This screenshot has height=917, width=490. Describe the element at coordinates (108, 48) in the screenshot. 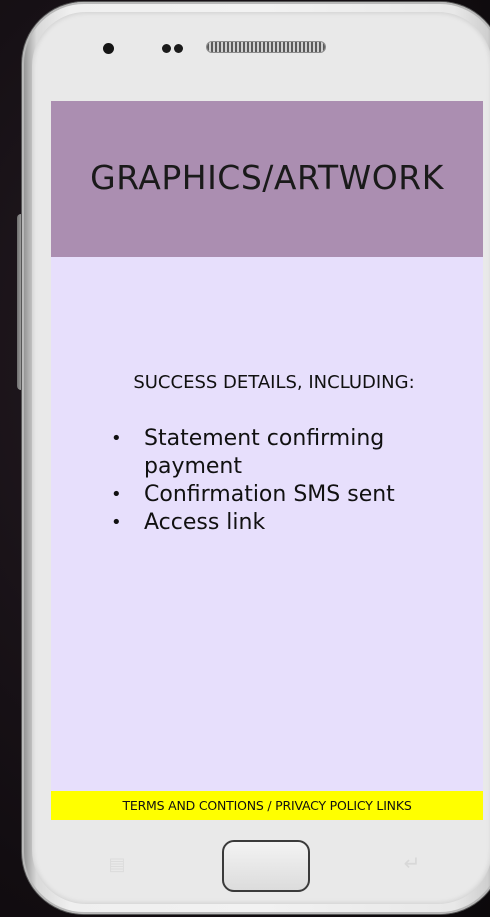

I see `camera-icon` at that location.